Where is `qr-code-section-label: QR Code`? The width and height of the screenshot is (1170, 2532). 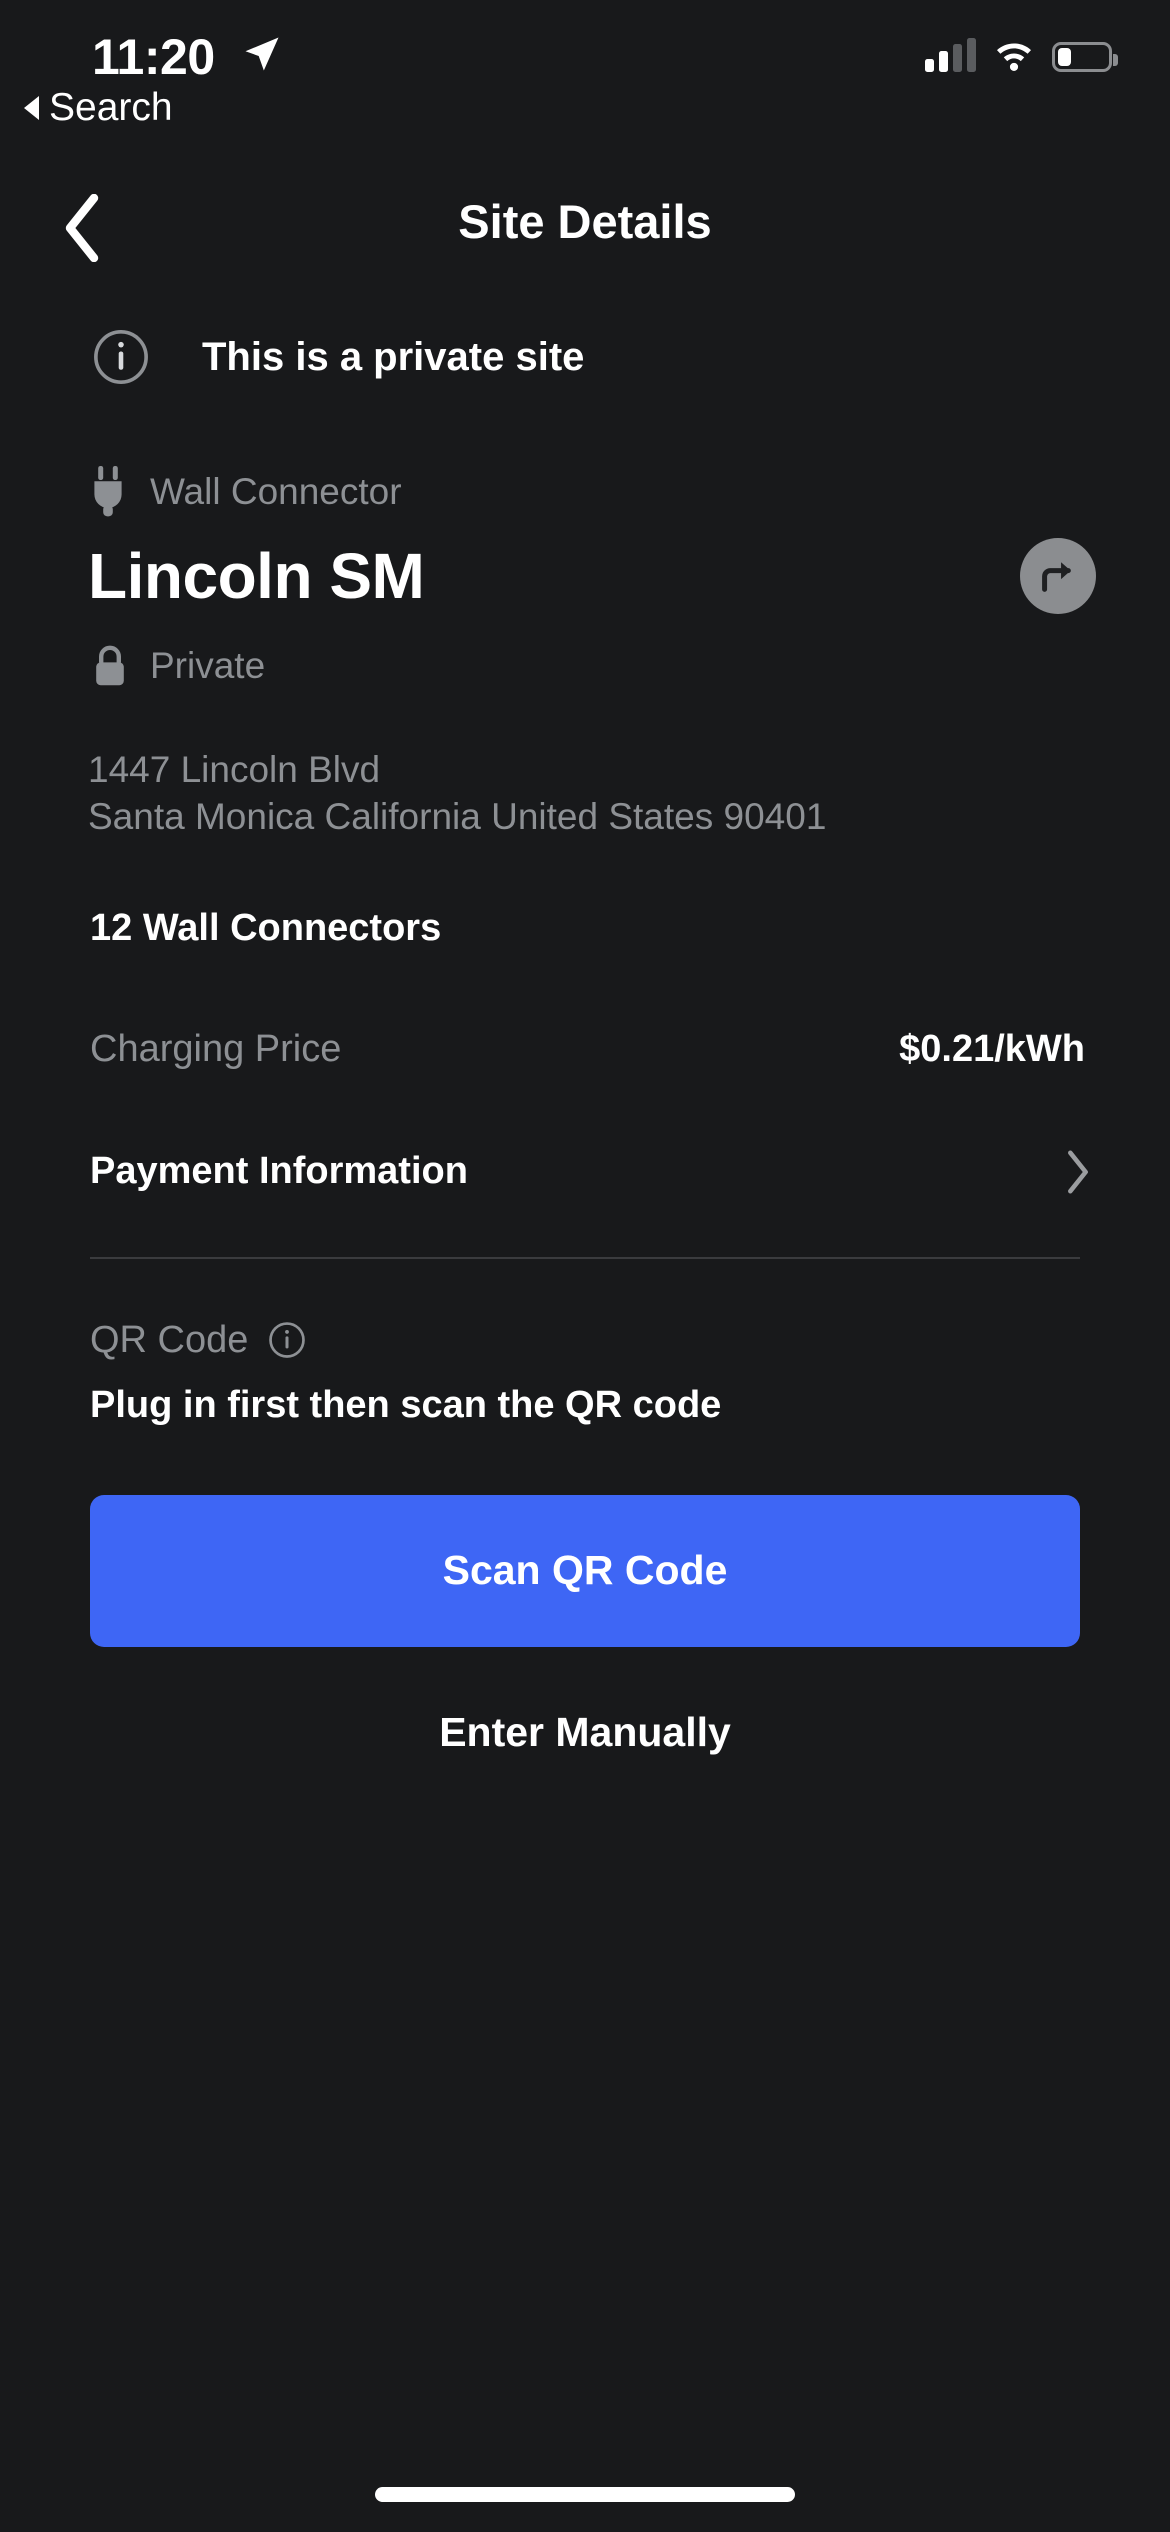
qr-code-section-label: QR Code is located at coordinates (169, 1339).